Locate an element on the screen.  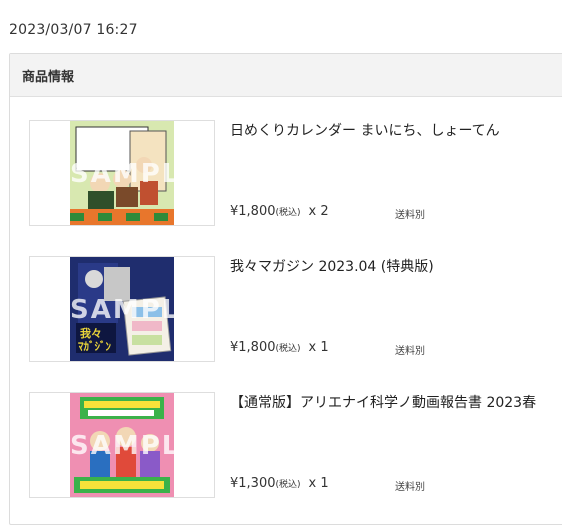
product-title: 【通常版】アリエナイ科学ノ動画報告書 2023春 is located at coordinates (383, 402).